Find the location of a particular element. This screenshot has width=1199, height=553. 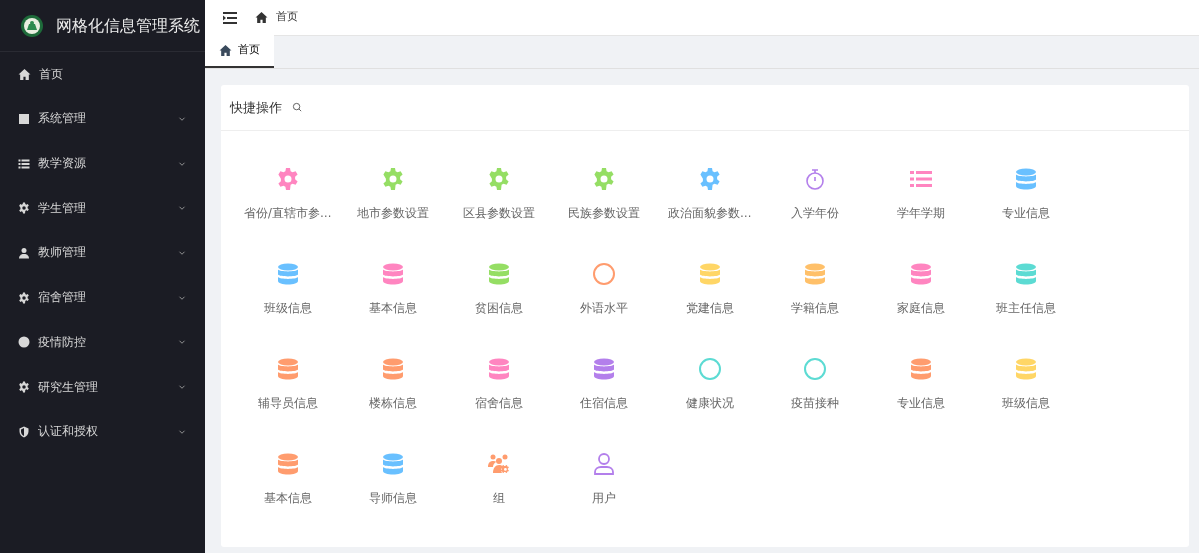

shortcut-item: 家庭信息 is located at coordinates (921, 309).